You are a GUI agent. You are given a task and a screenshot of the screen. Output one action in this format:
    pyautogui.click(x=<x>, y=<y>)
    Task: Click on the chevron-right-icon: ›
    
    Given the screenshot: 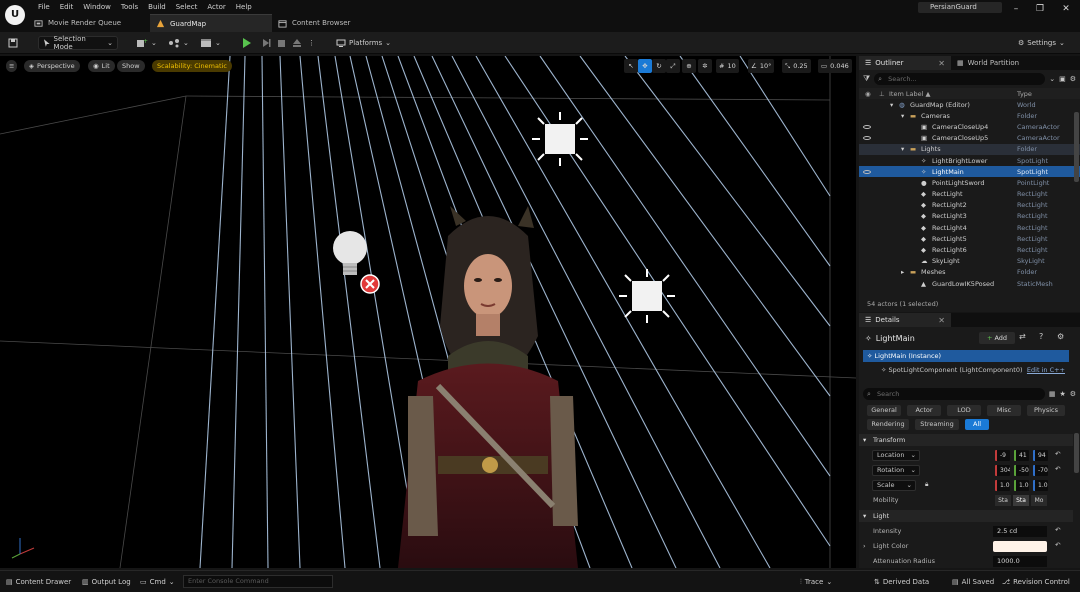 What is the action you would take?
    pyautogui.click(x=864, y=546)
    